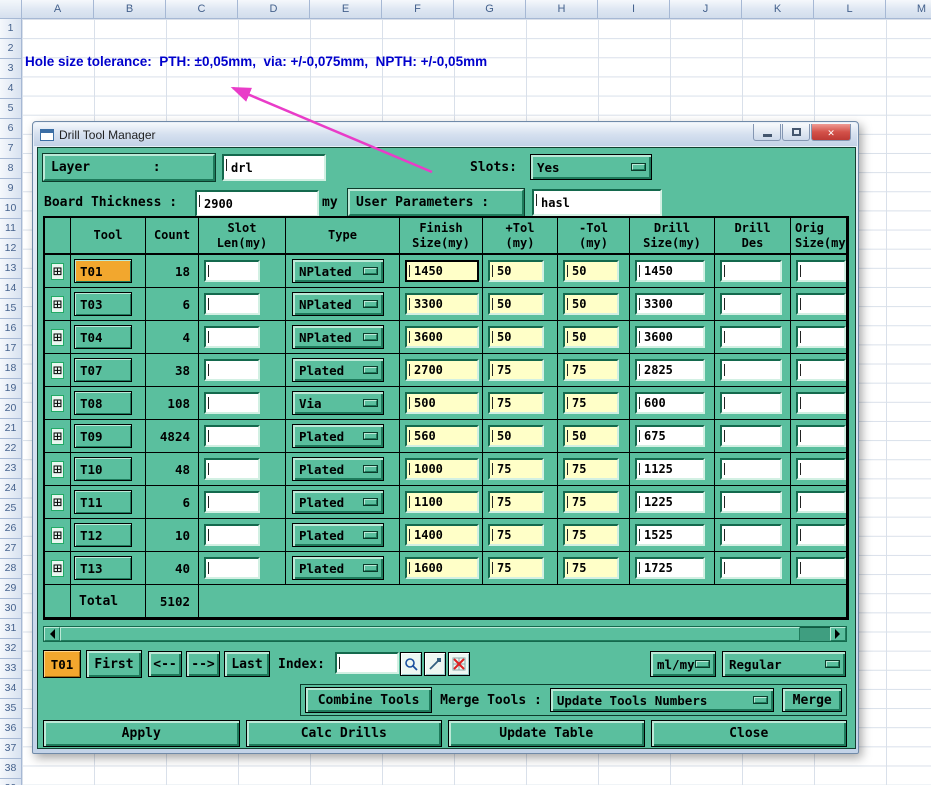  What do you see at coordinates (11, 9) in the screenshot?
I see `select-all-corner` at bounding box center [11, 9].